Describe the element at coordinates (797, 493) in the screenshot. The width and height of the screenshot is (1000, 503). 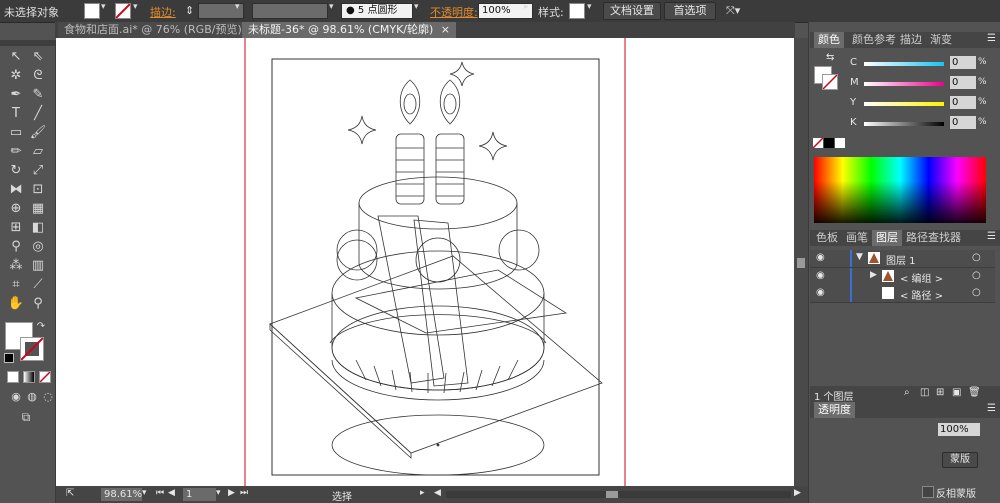
I see `scroll-right-icon: ▶` at that location.